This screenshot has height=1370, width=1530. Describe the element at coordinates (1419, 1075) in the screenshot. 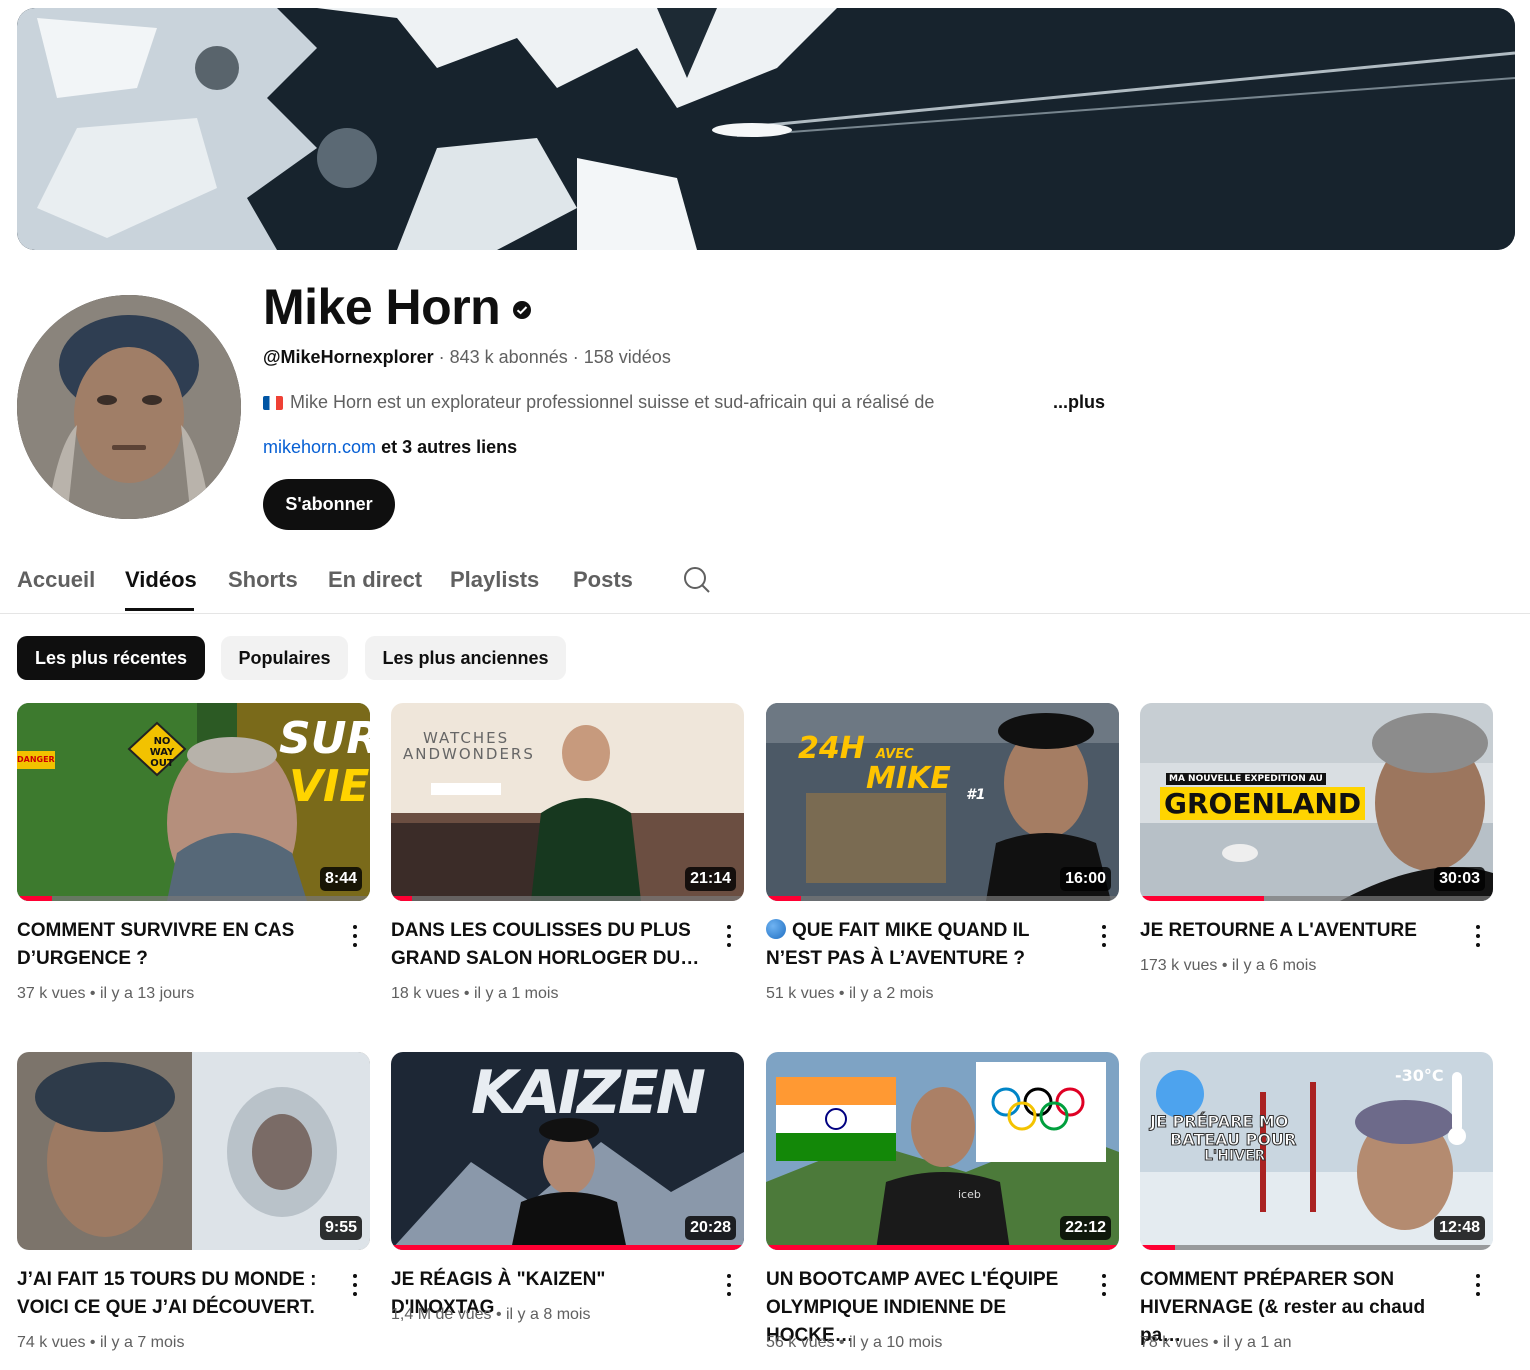

I see `thumb-temperature: -30°C` at that location.